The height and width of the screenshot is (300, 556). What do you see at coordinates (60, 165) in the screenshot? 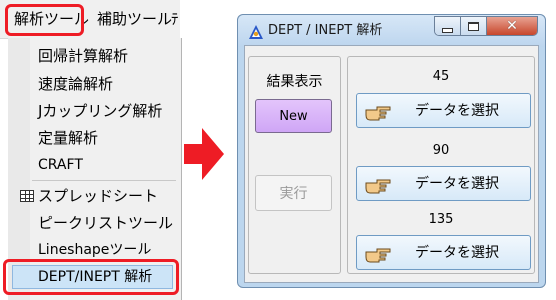
I see `menu-item-craft: CRAFT` at bounding box center [60, 165].